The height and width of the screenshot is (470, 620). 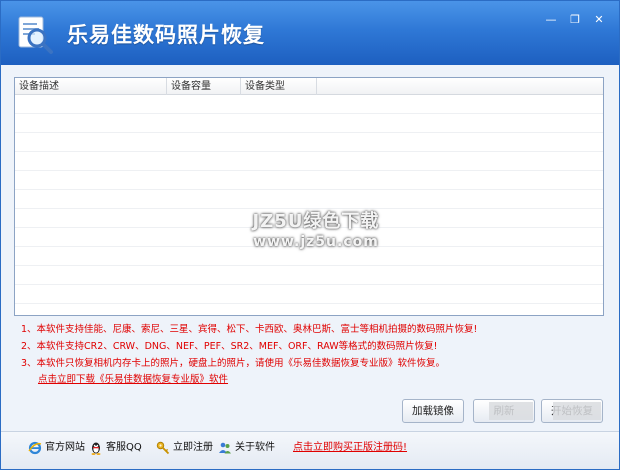 I want to click on about-software-label: 关于软件, so click(x=255, y=447).